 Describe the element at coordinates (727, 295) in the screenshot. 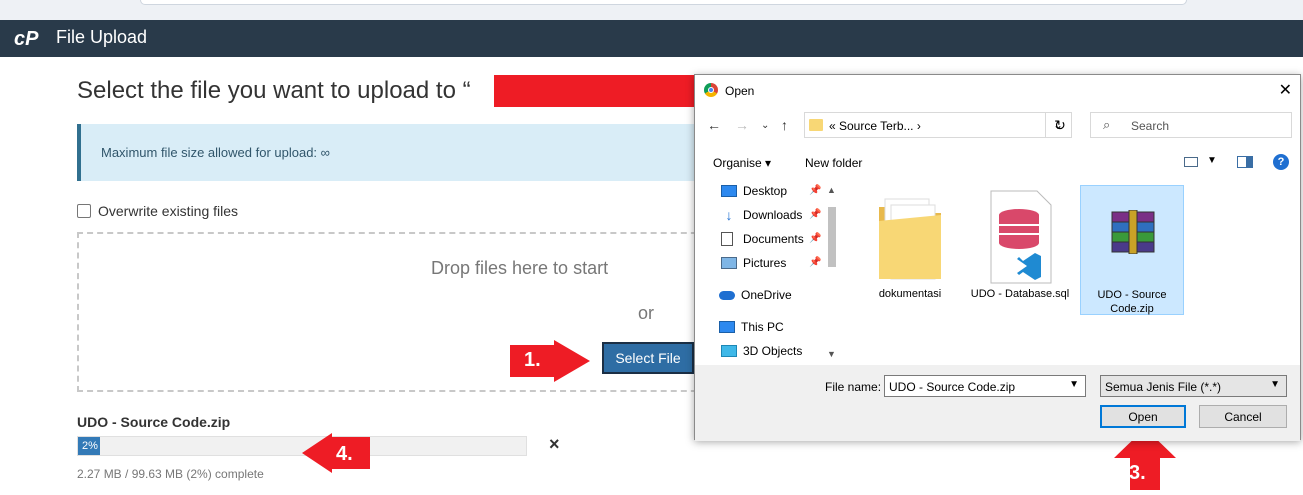

I see `cloud-icon` at that location.